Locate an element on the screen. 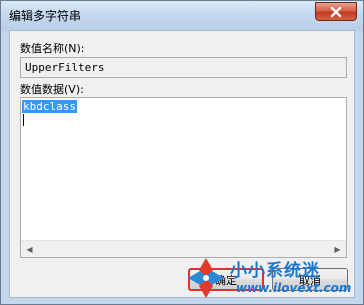  watermark-title: 小小系统迷 is located at coordinates (275, 271).